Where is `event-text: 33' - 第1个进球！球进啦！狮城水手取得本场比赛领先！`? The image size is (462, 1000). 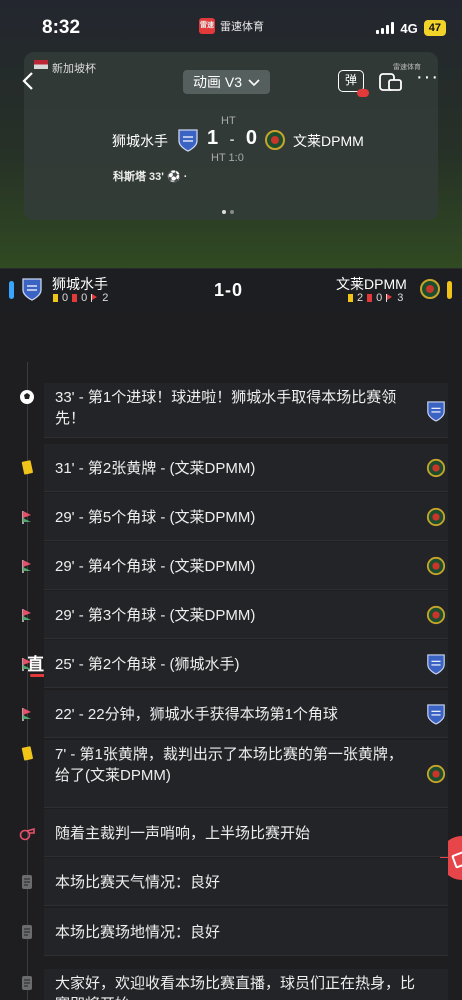 event-text: 33' - 第1个进球！球进啦！狮城水手取得本场比赛领先！ is located at coordinates (226, 408).